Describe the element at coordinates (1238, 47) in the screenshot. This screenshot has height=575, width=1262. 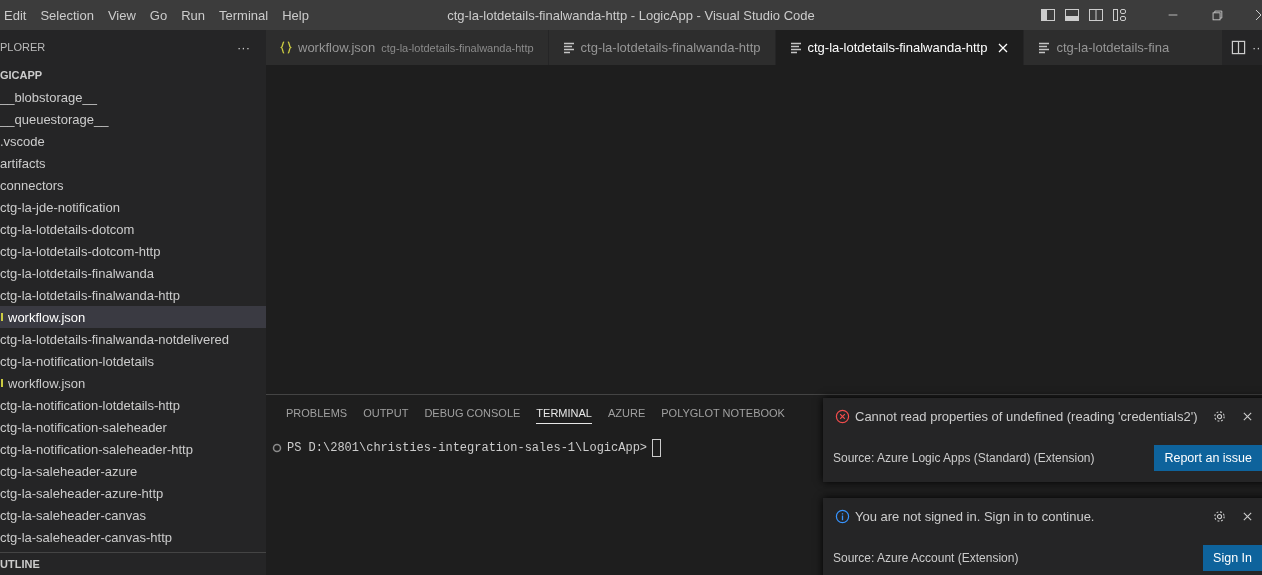
I see `split-editor-icon` at that location.